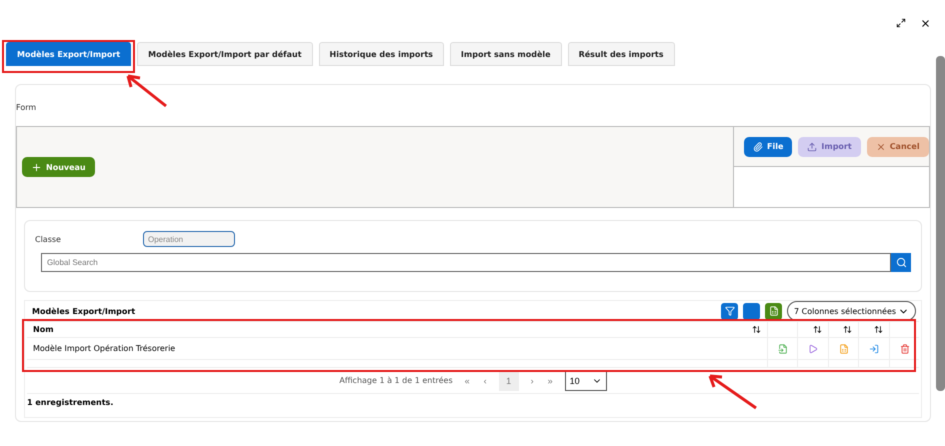  What do you see at coordinates (69, 54) in the screenshot?
I see `tab: Modèles Export/Import` at bounding box center [69, 54].